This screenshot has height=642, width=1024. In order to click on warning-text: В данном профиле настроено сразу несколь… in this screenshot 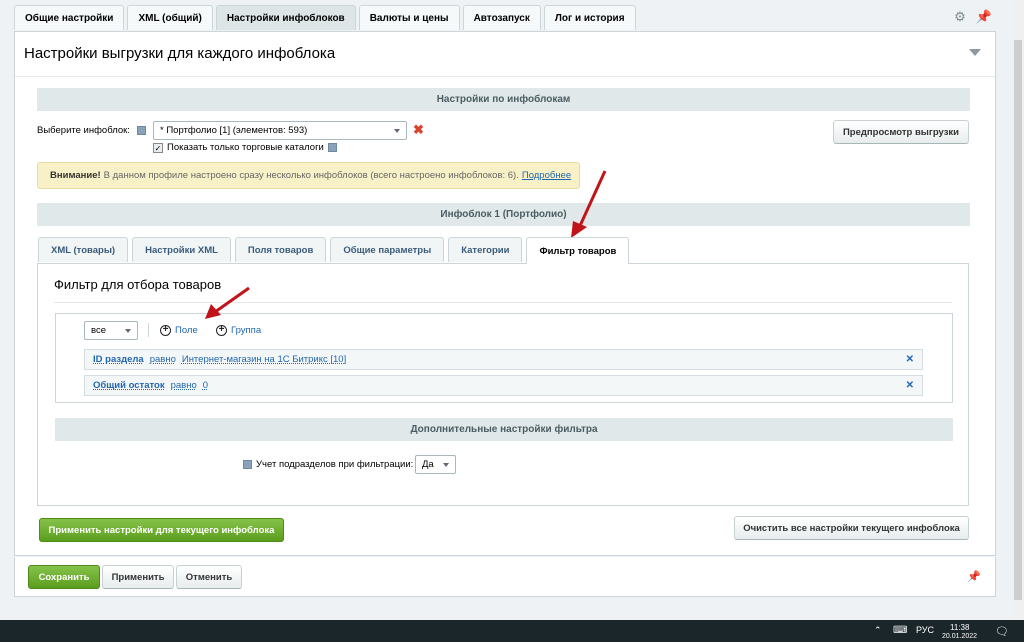, I will do `click(311, 175)`.